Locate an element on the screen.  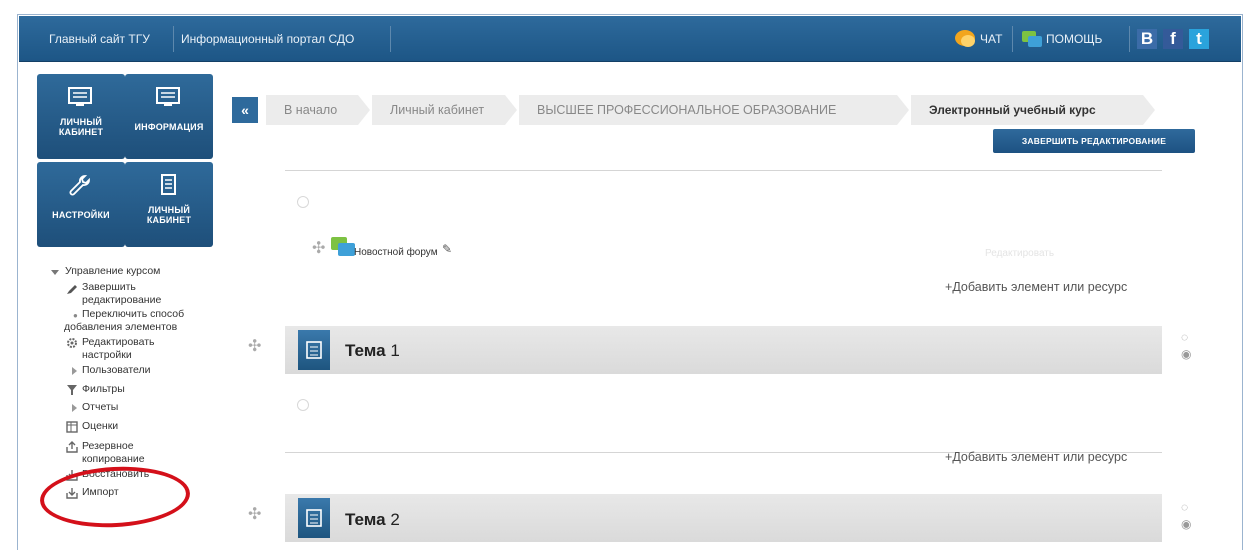
chat-link: ЧАТ is located at coordinates (991, 39).